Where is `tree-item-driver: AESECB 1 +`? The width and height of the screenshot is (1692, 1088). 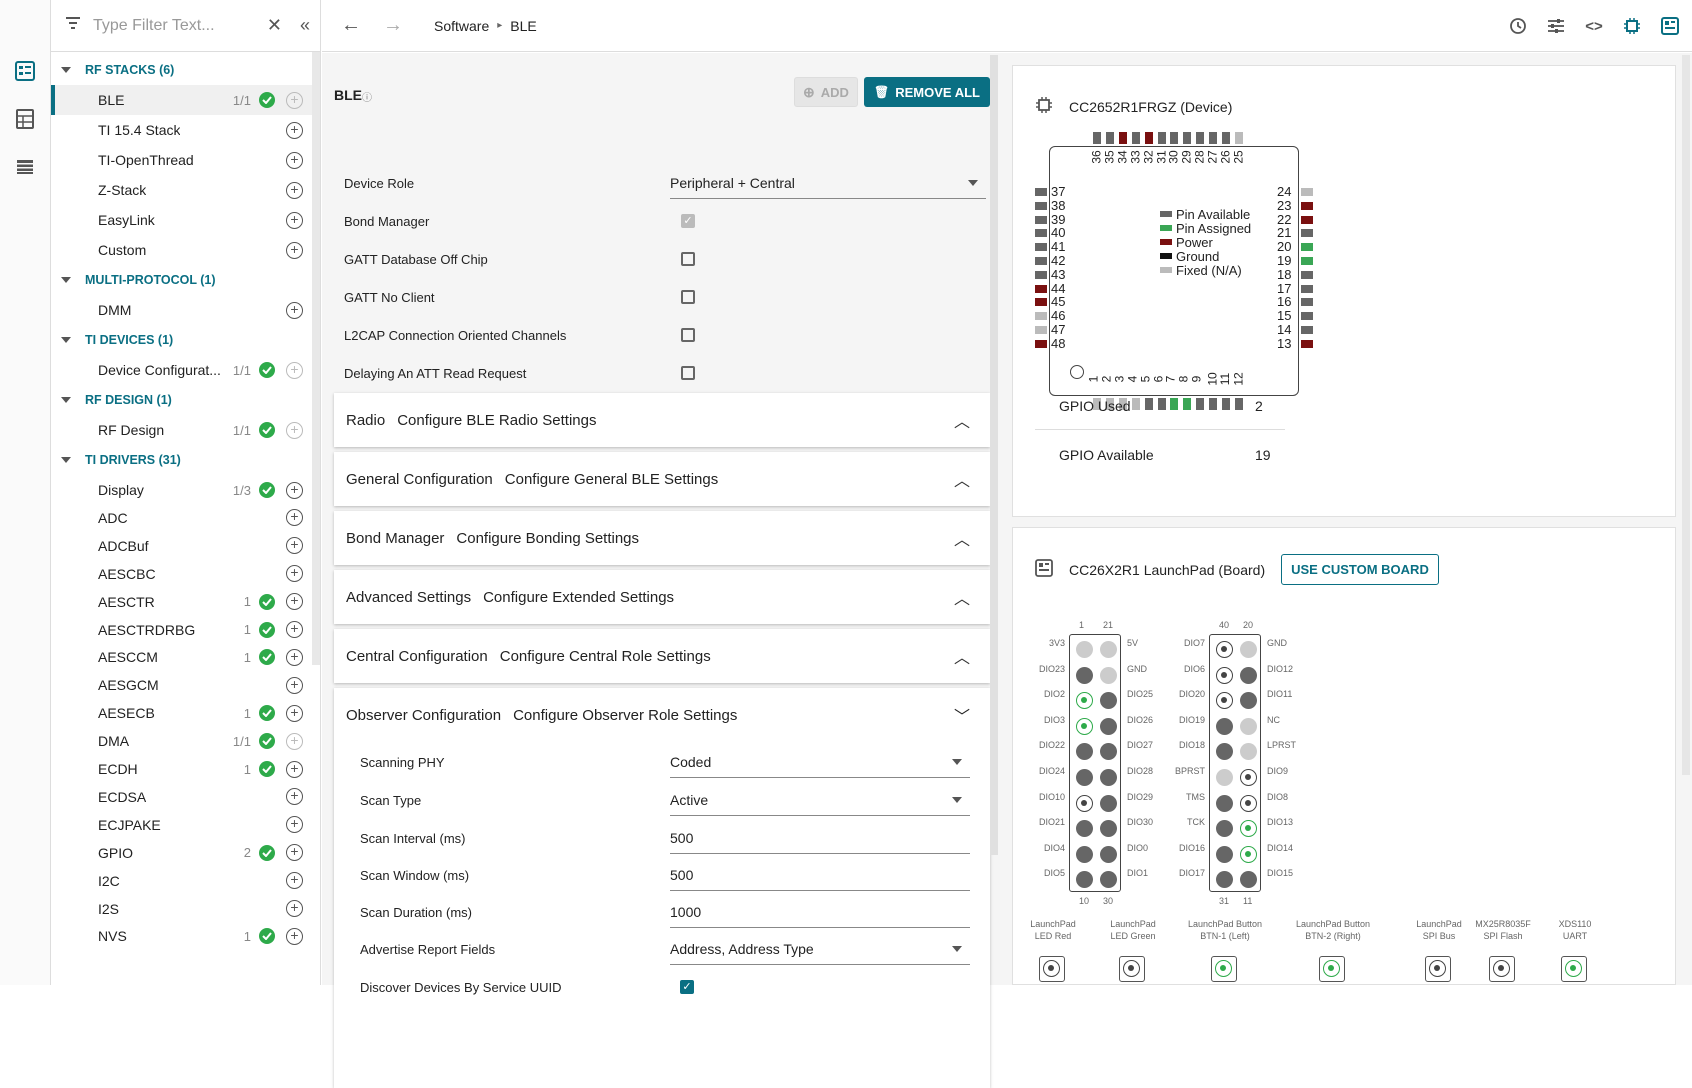
tree-item-driver: AESECB 1 + is located at coordinates (182, 713).